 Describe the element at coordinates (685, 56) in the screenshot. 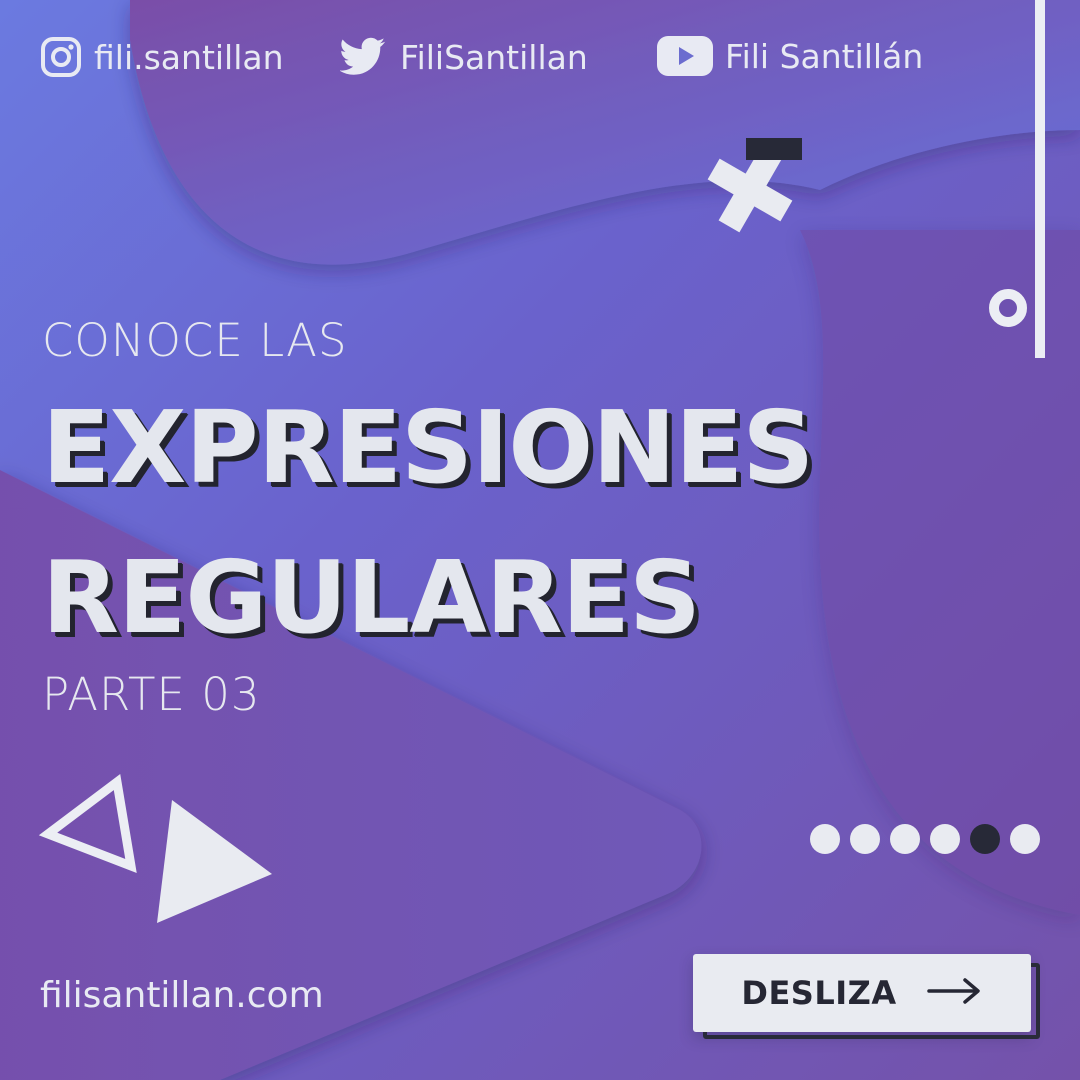

I see `youtube-play-icon` at that location.